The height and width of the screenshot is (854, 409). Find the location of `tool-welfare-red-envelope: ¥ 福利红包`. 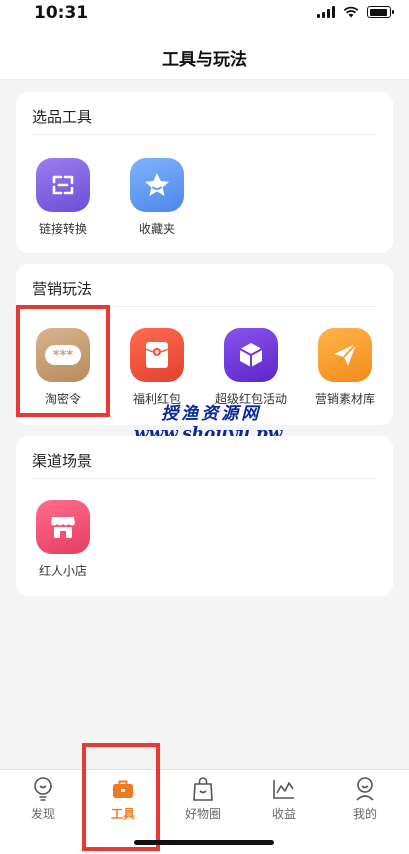

tool-welfare-red-envelope: ¥ 福利红包 is located at coordinates (157, 367).